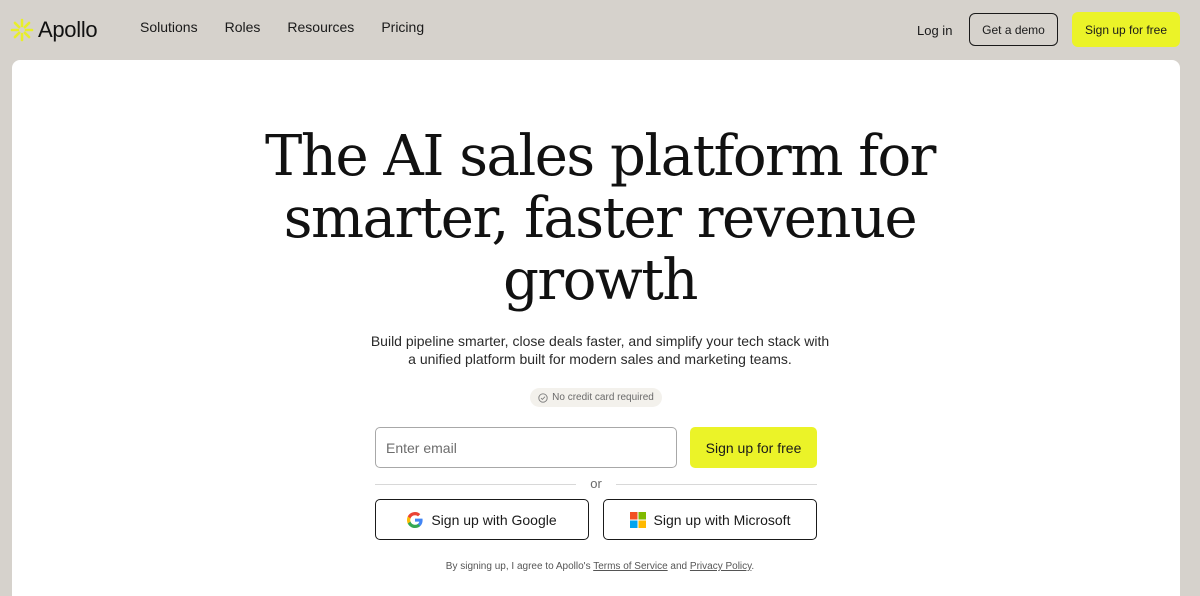 The width and height of the screenshot is (1200, 596). I want to click on nav-links: Solutions Roles Resources Pricing, so click(295, 27).